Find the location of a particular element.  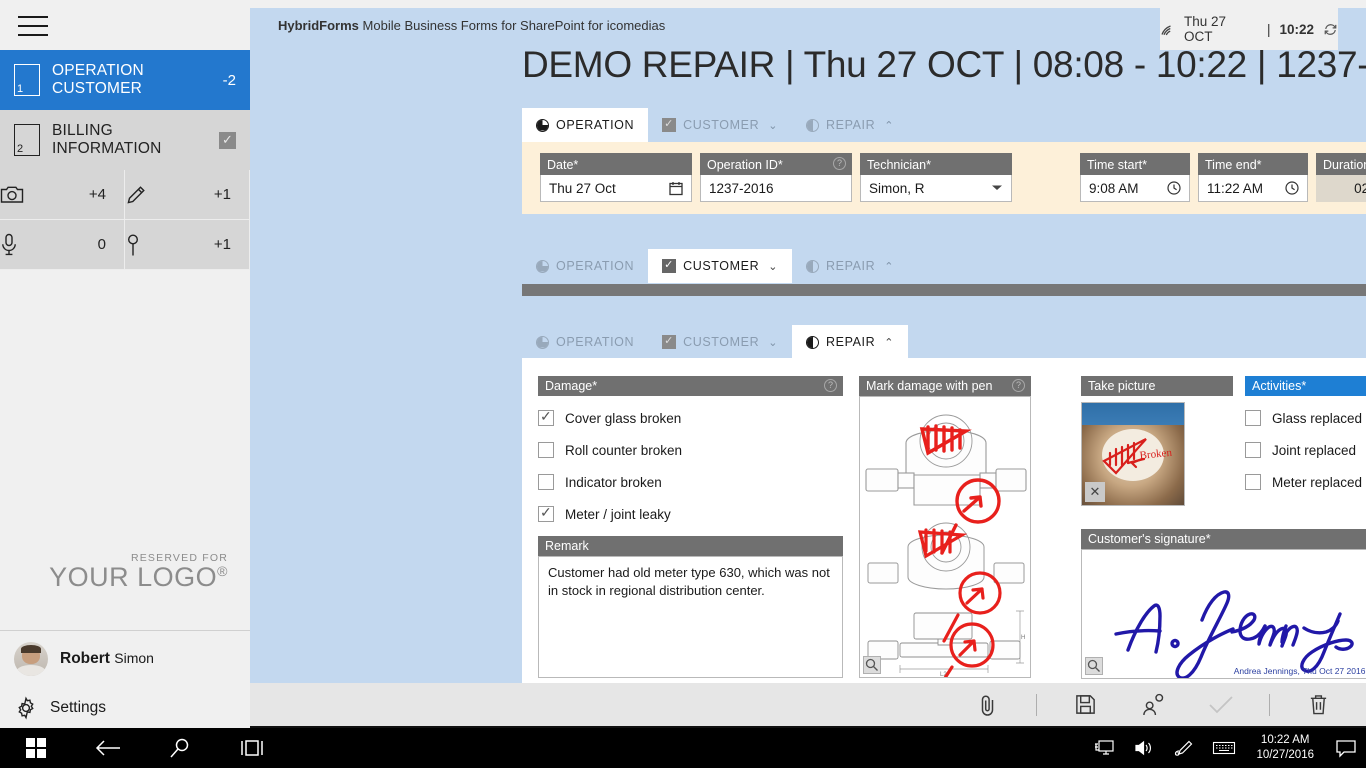

notifications-icon is located at coordinates (1346, 748).